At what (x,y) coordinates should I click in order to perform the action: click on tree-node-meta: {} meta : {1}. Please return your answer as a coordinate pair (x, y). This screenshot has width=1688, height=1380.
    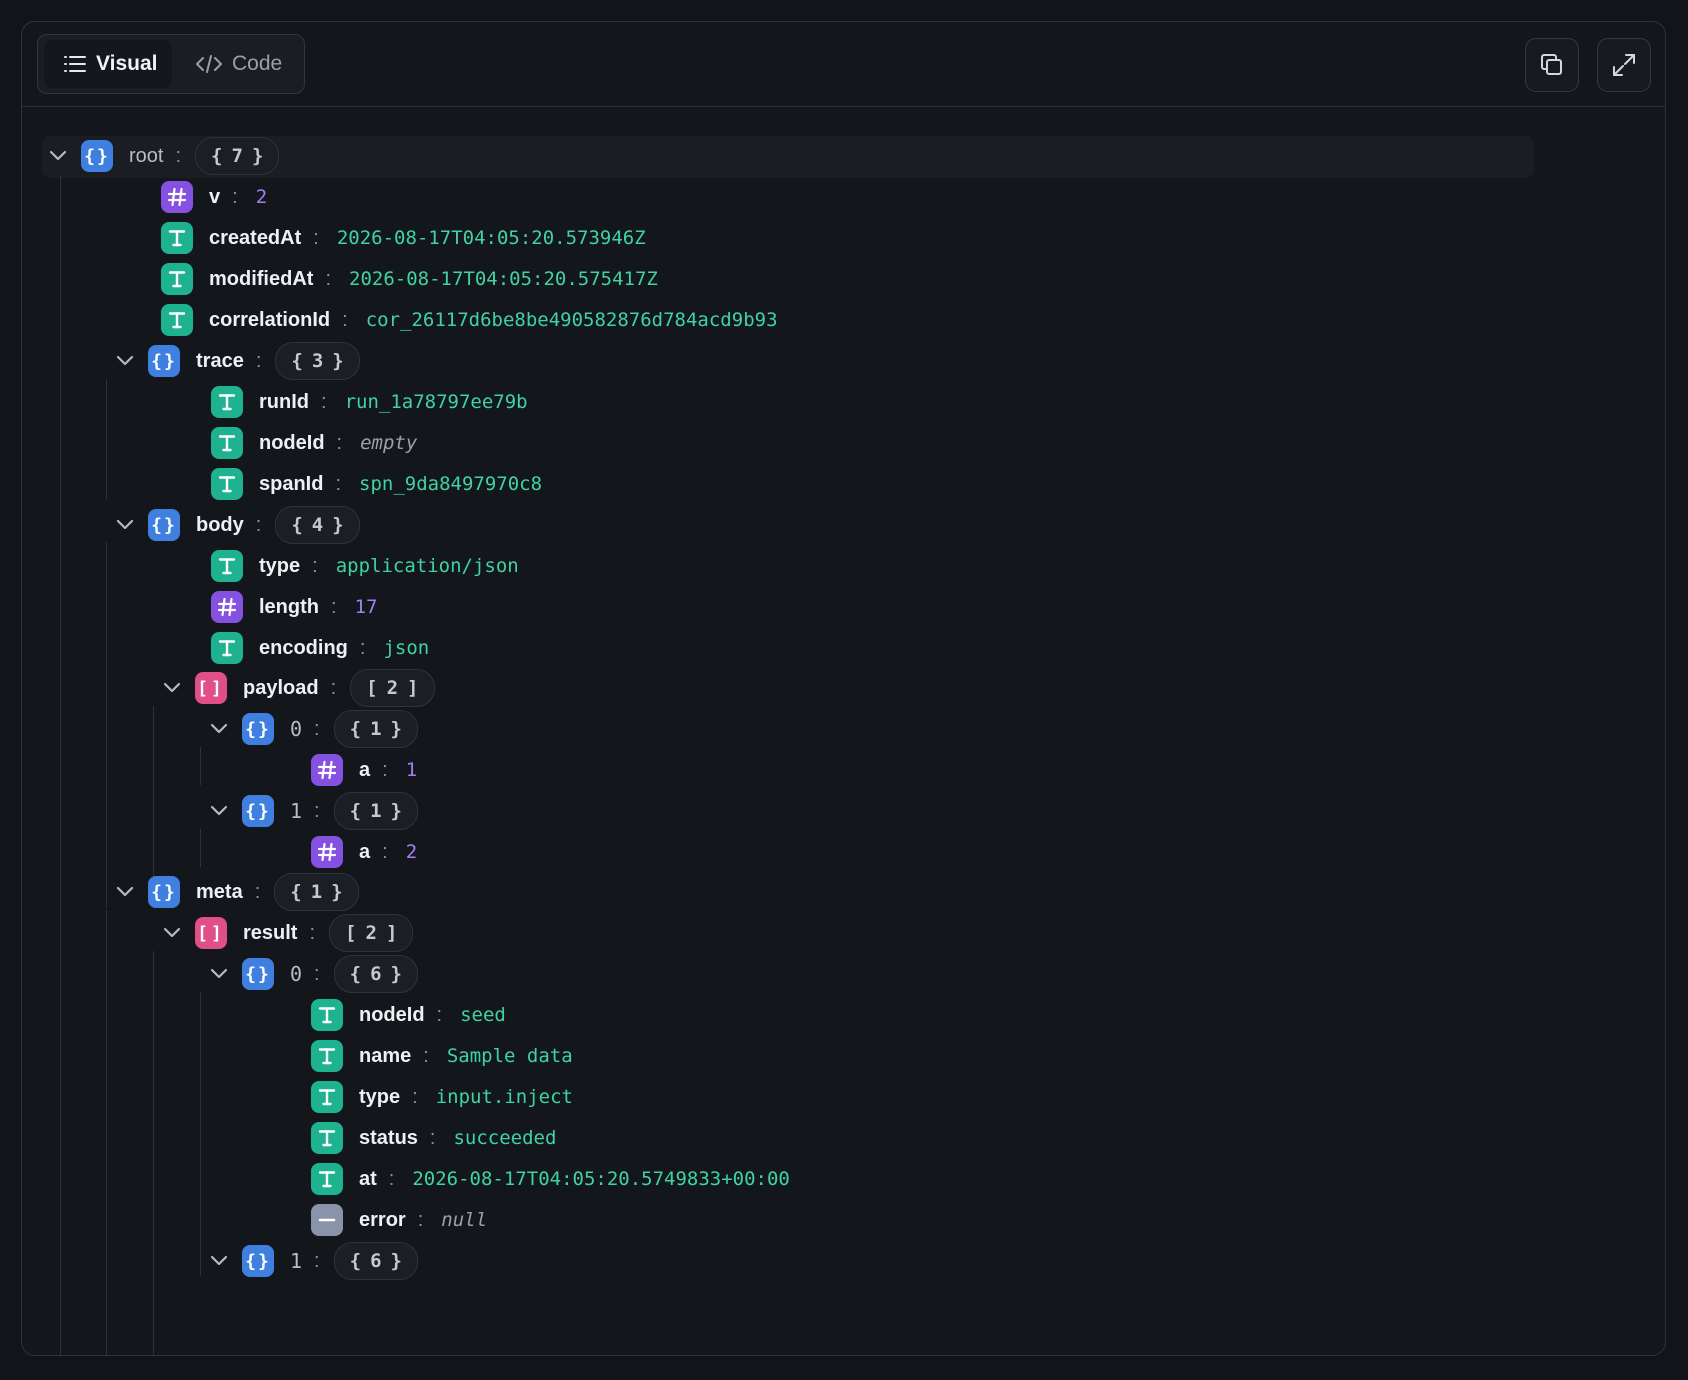
    Looking at the image, I should click on (236, 892).